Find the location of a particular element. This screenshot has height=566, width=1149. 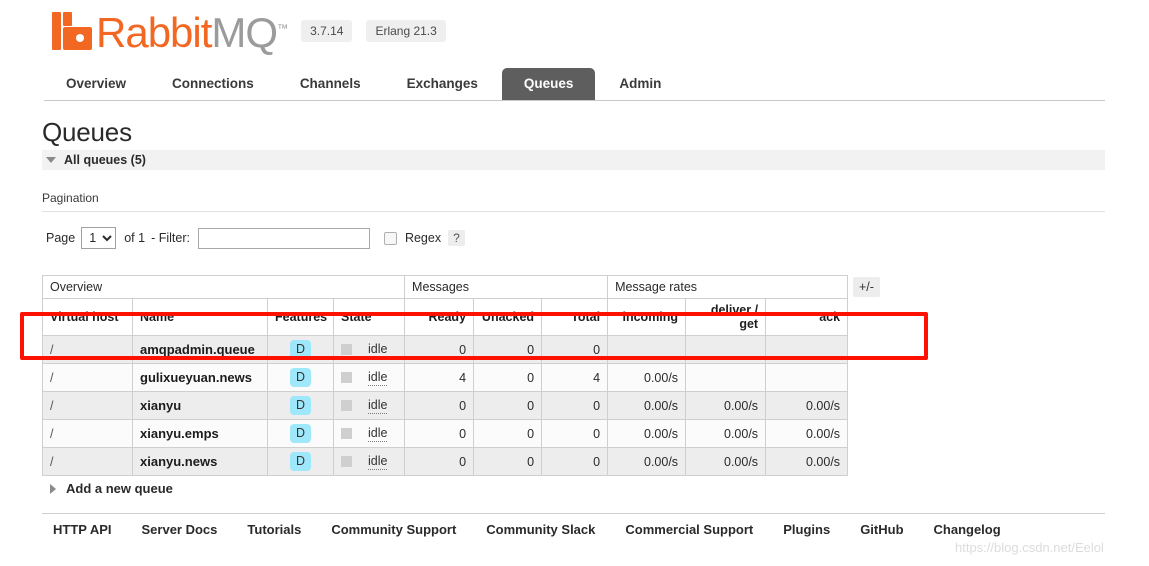

all-queues-section-header: All queues (5) is located at coordinates (573, 160).